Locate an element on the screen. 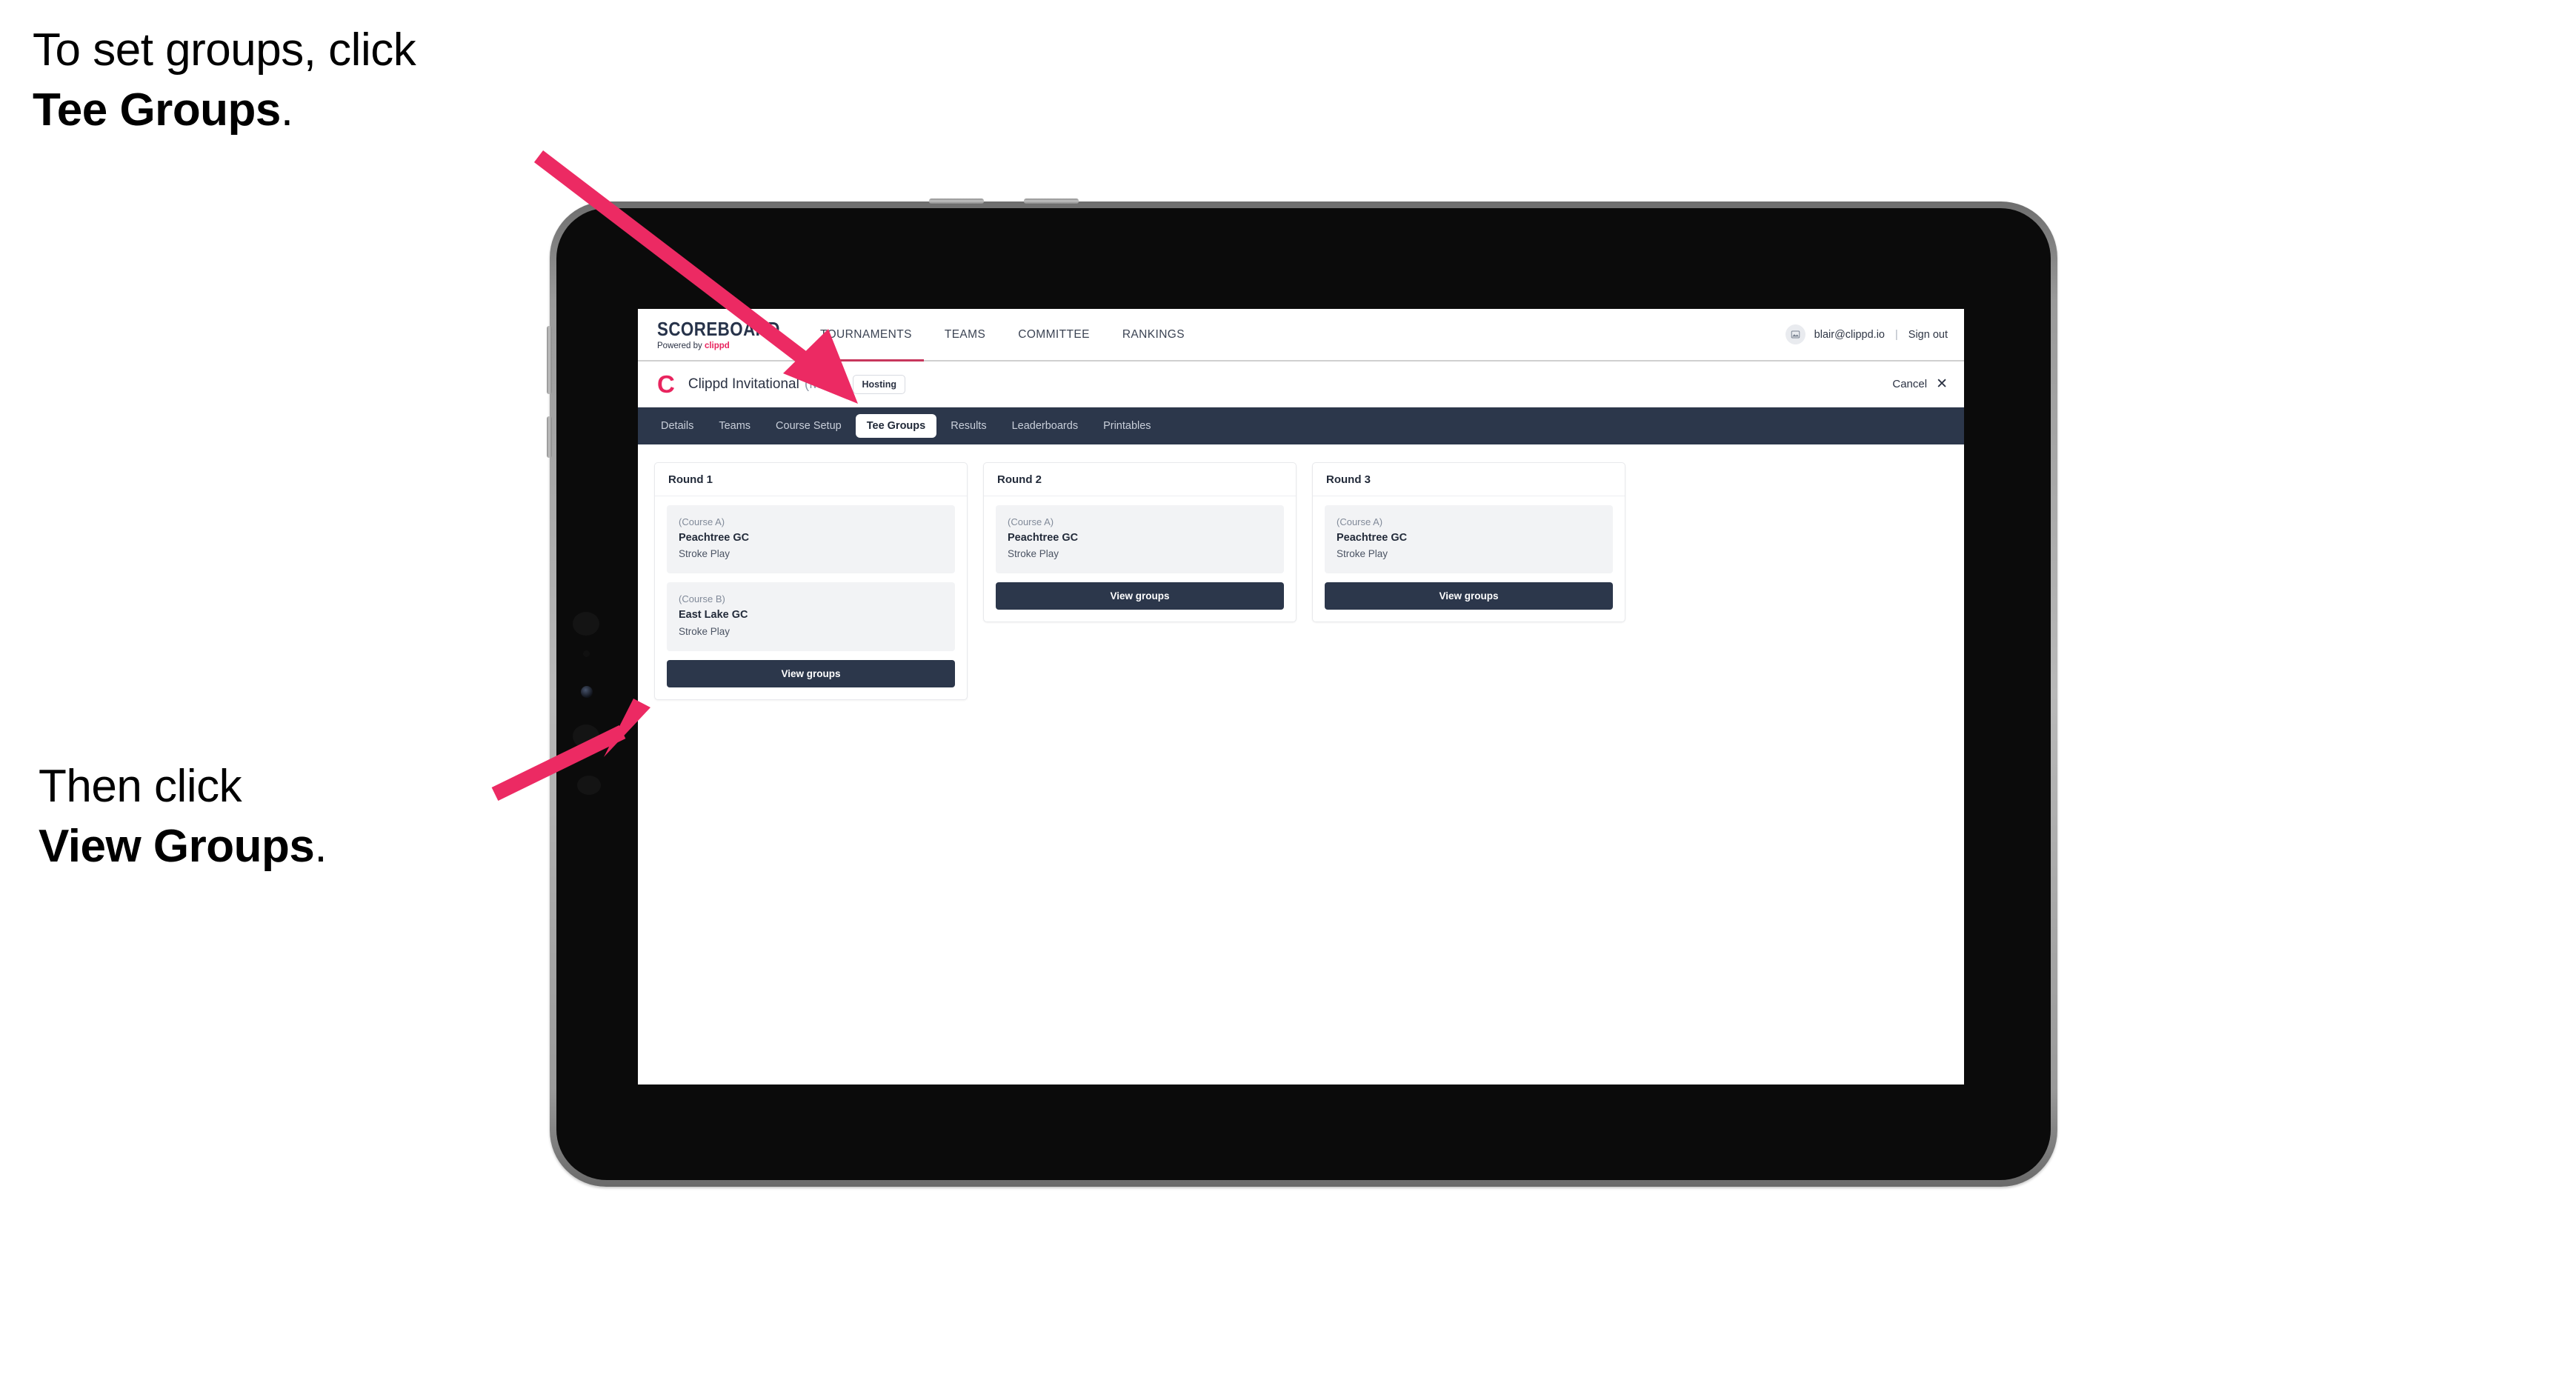 The image size is (2576, 1386). tournament-name: Clippd Invitational is located at coordinates (743, 384).